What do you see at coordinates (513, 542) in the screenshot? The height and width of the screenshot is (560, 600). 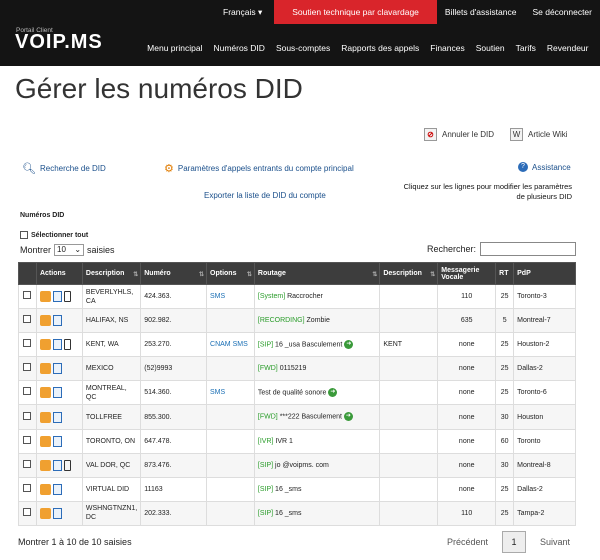 I see `page-1-button: 1` at bounding box center [513, 542].